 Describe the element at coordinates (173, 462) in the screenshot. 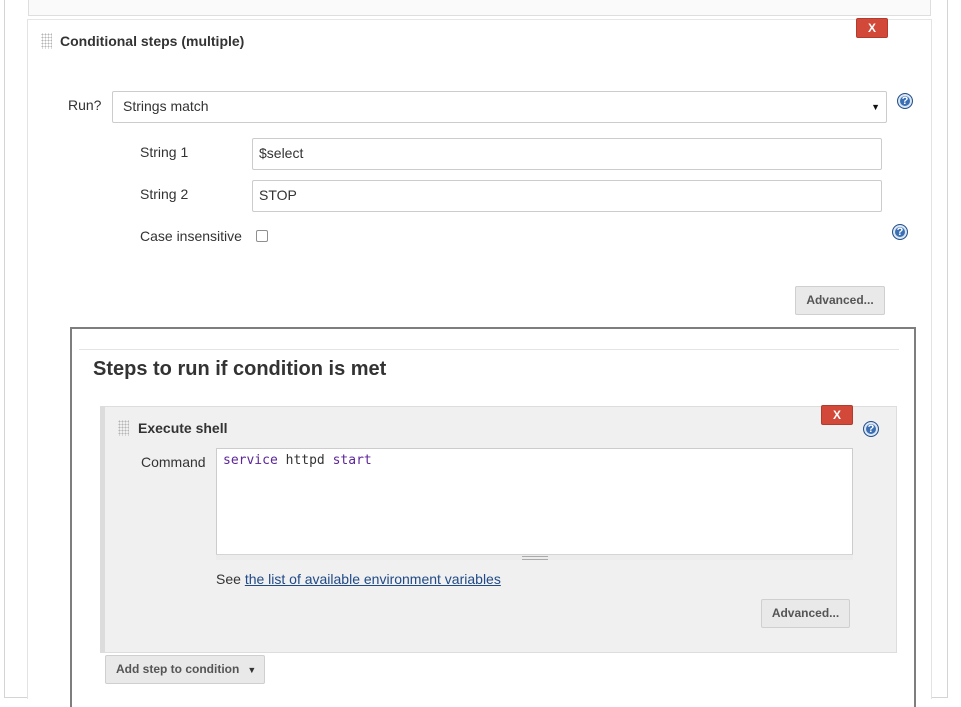

I see `command-label: Command` at that location.